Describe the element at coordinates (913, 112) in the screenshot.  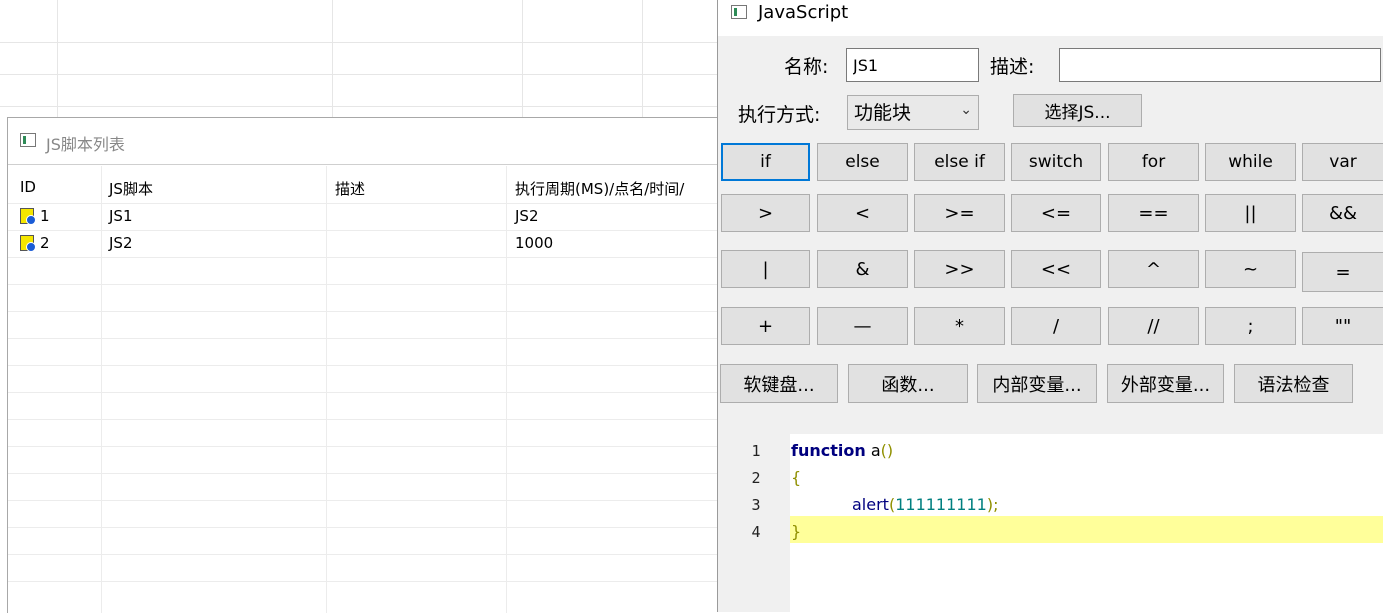
I see `exec-mode-select: 功能块 ⌄` at that location.